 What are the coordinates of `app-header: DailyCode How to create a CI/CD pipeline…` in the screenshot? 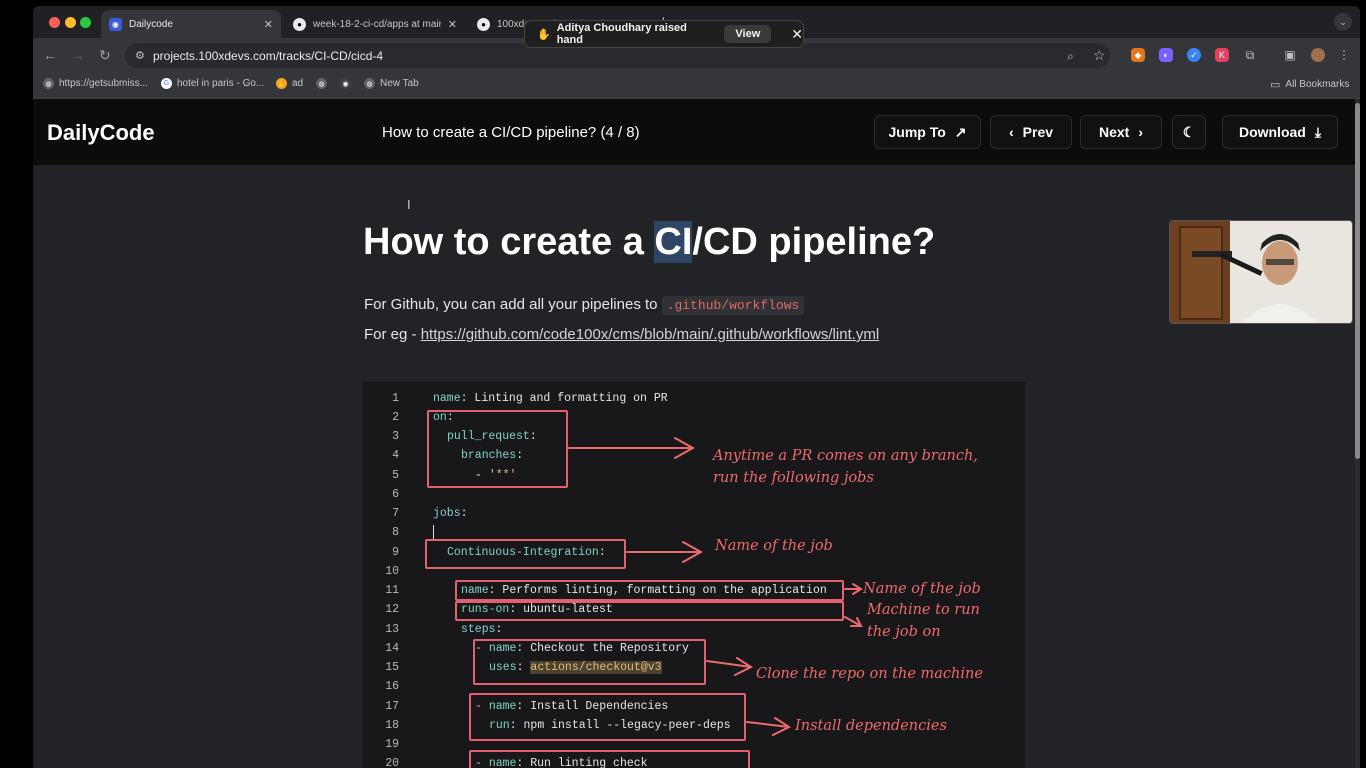 It's located at (694, 132).